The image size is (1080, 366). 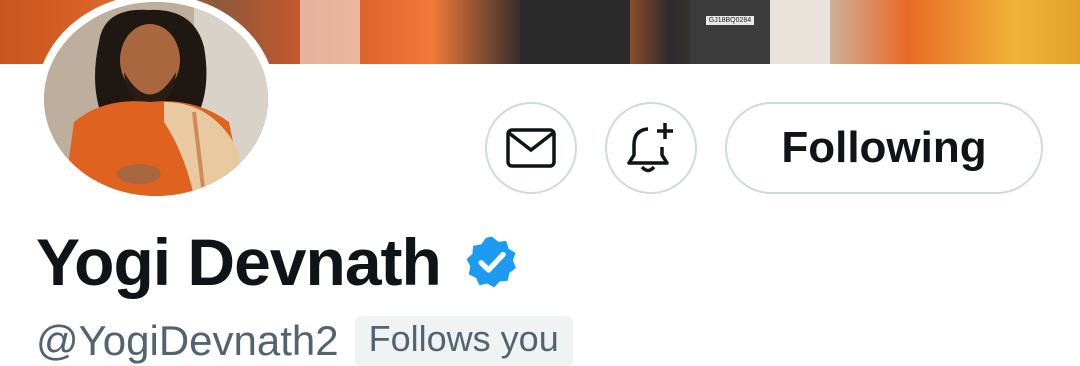 I want to click on follows-you-badge: Follows you, so click(x=463, y=341).